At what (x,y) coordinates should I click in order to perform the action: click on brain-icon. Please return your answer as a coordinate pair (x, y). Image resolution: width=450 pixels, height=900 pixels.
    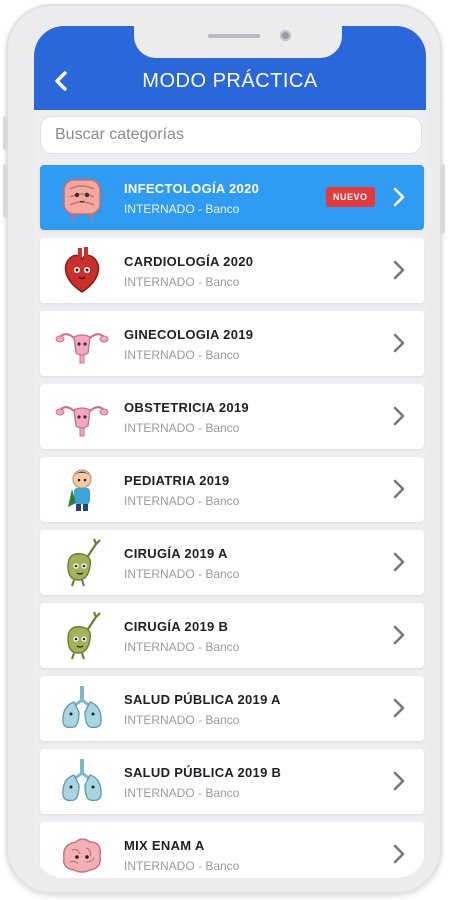
    Looking at the image, I should click on (82, 853).